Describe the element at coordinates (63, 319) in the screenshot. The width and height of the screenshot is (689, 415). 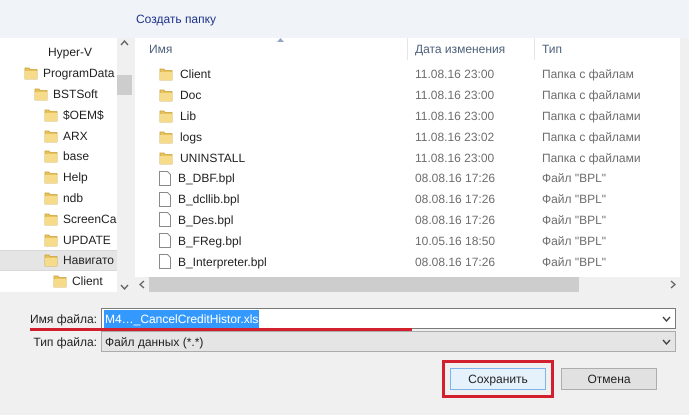
I see `file-name-label: Имя файла:` at that location.